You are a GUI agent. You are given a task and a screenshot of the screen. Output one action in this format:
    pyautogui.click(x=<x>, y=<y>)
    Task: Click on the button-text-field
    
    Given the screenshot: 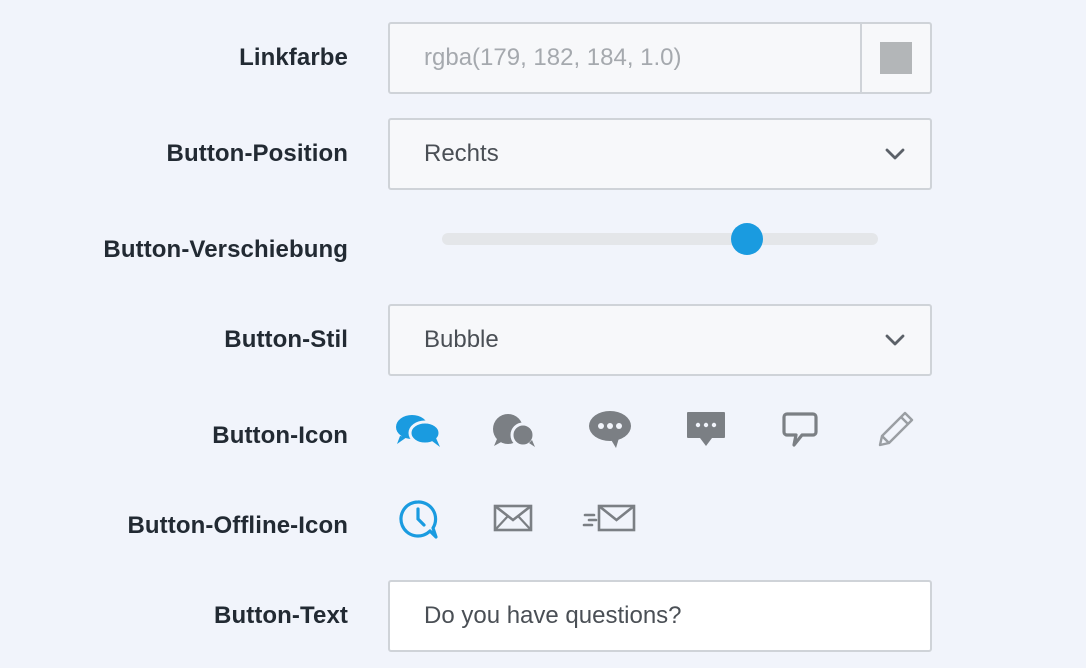 What is the action you would take?
    pyautogui.click(x=660, y=616)
    